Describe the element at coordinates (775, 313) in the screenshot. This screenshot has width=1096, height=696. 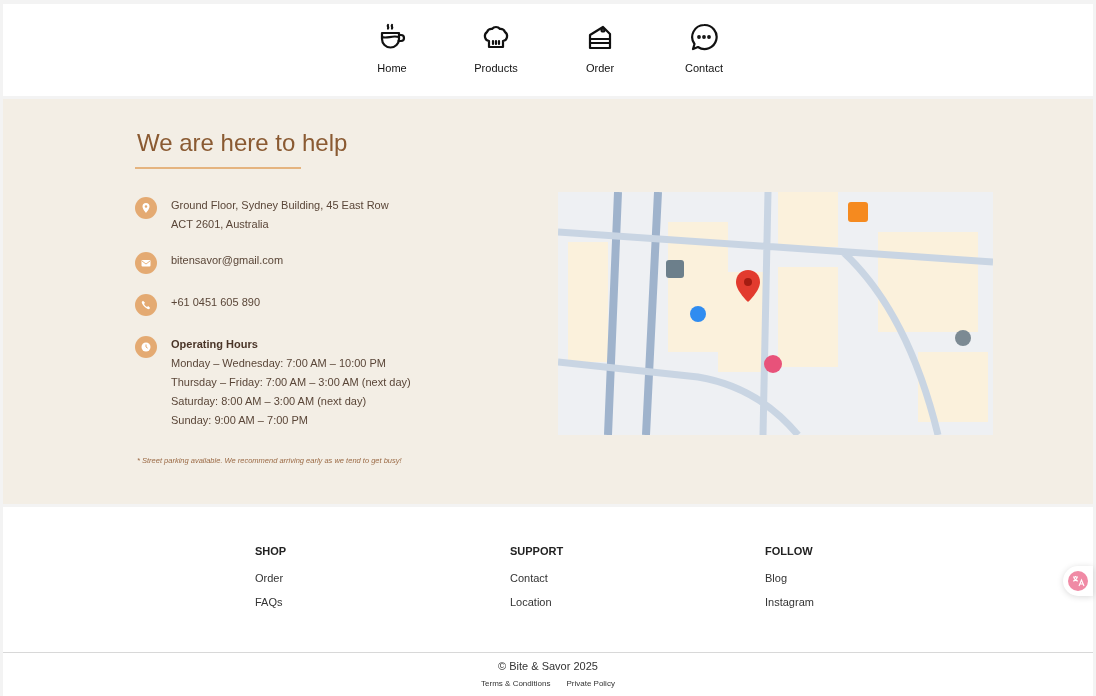
I see `map-drawing` at that location.